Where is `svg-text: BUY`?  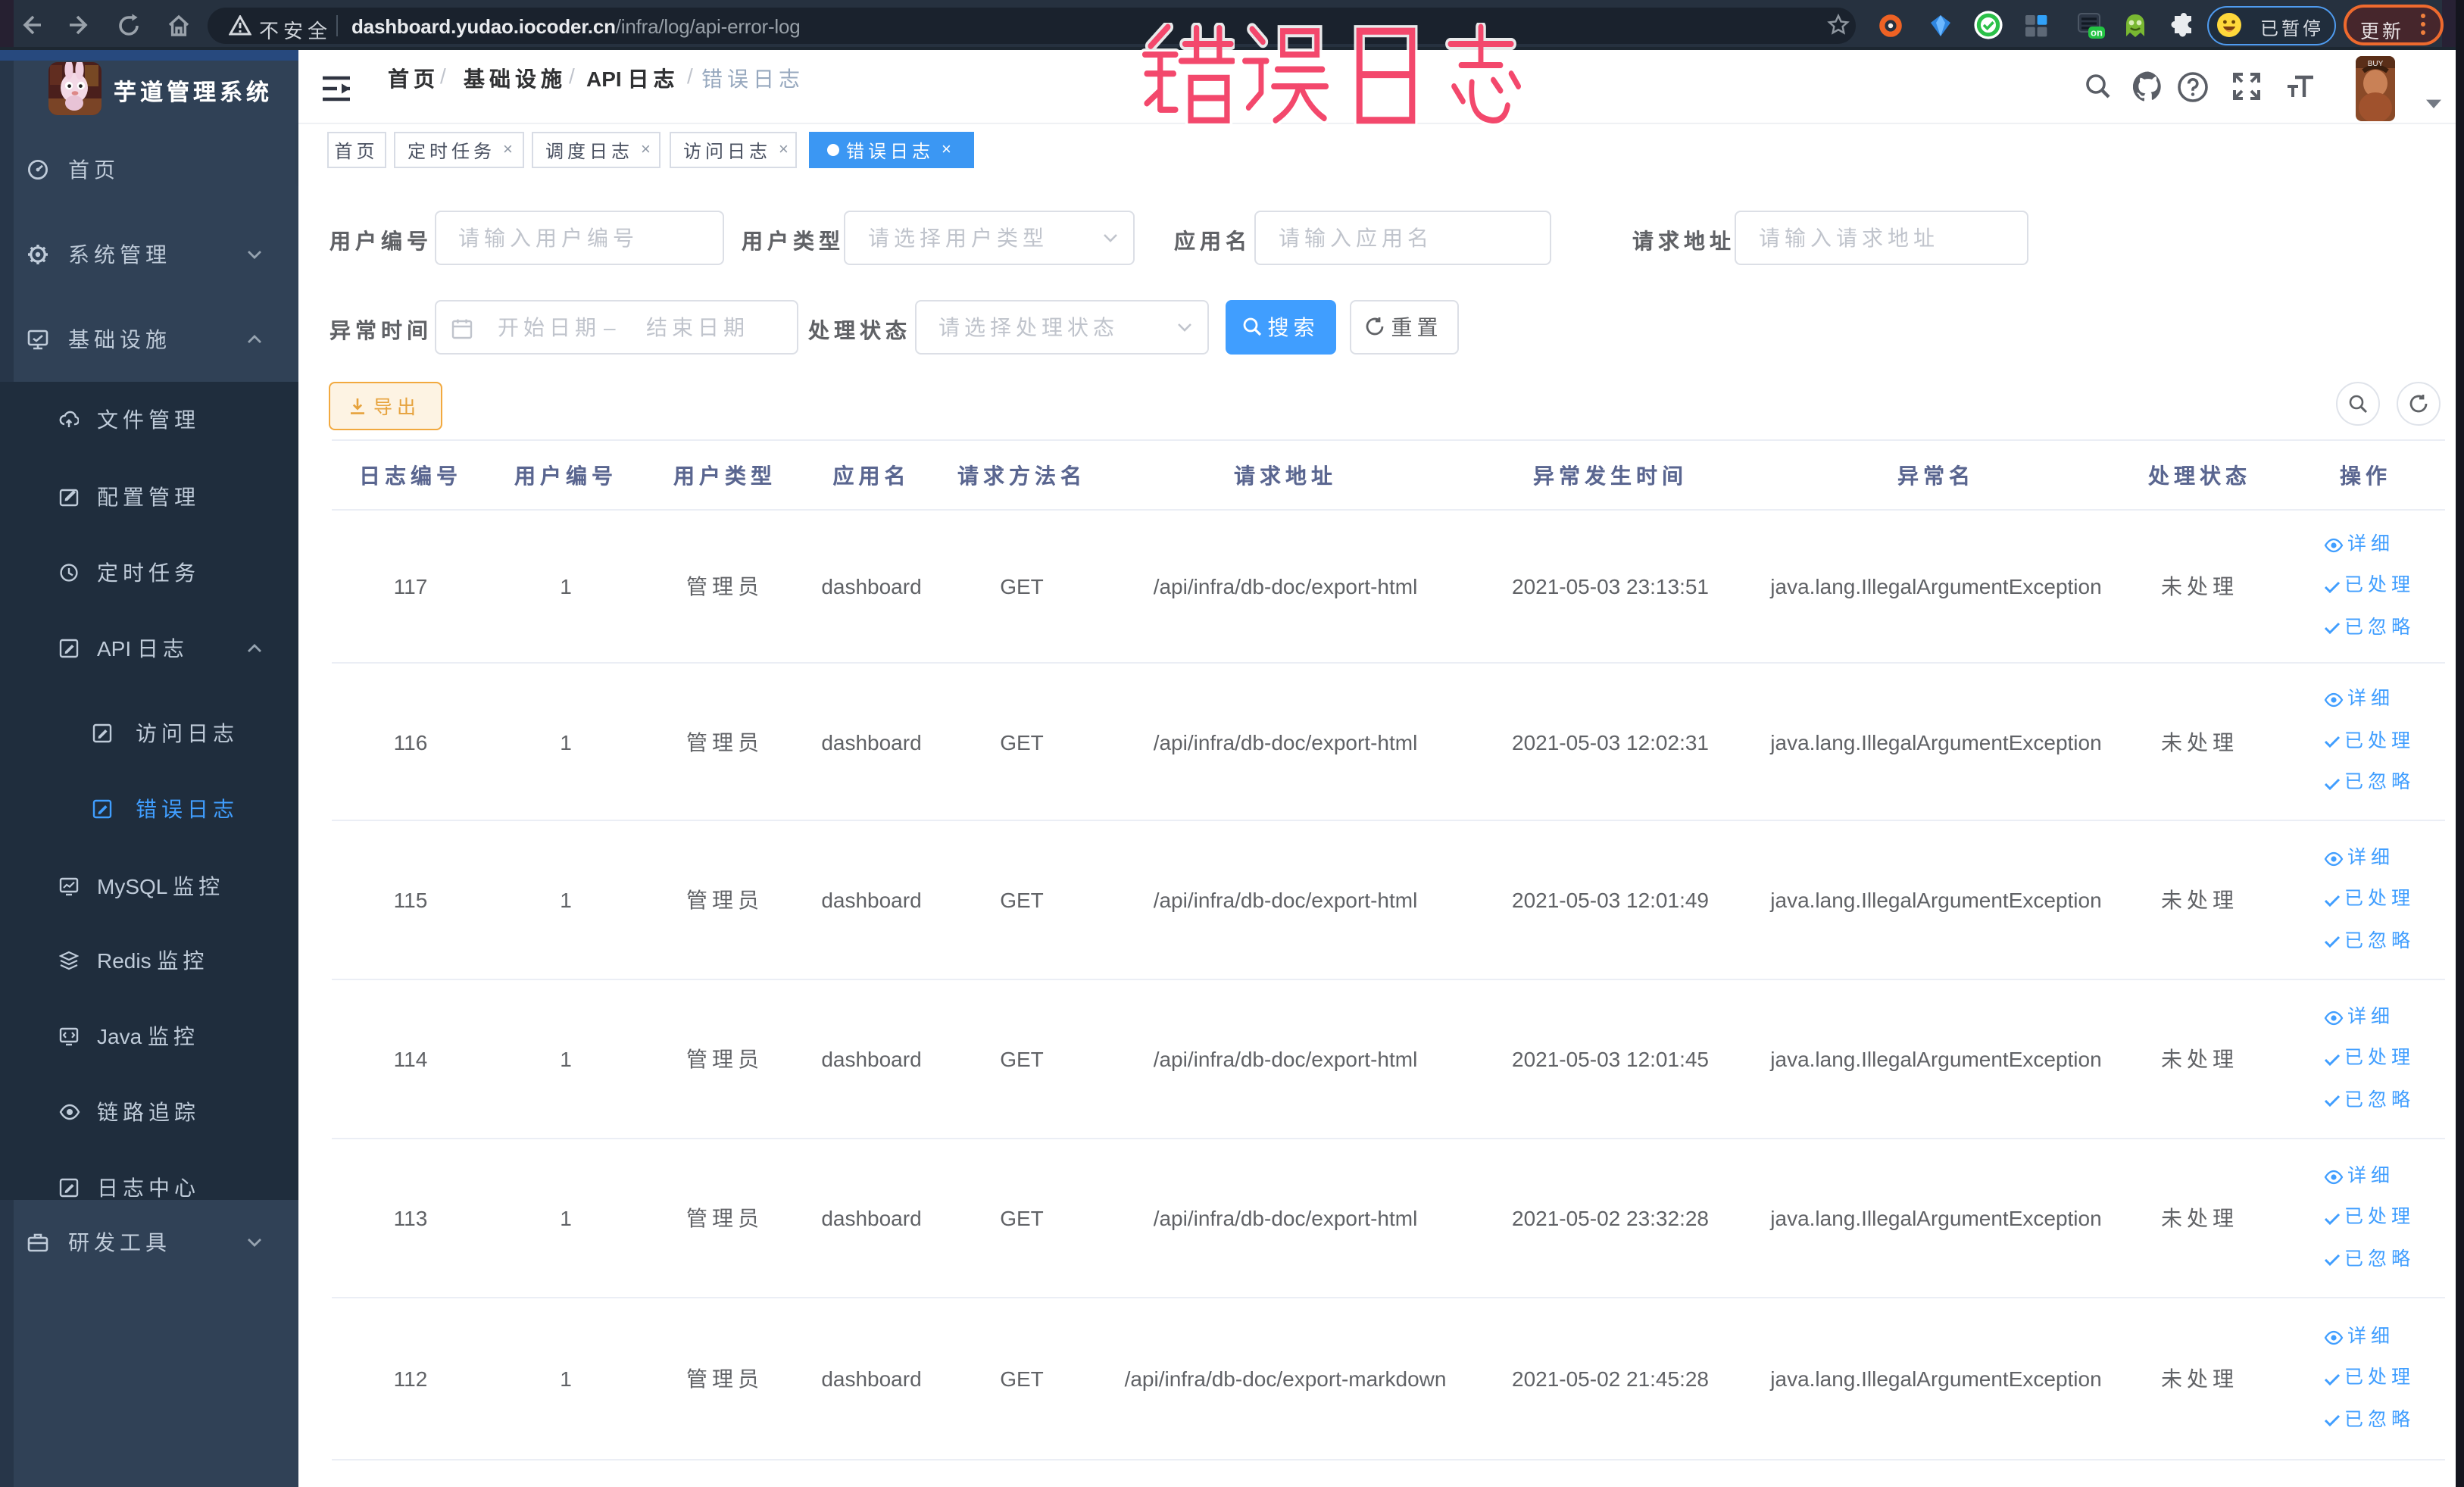 svg-text: BUY is located at coordinates (2375, 64).